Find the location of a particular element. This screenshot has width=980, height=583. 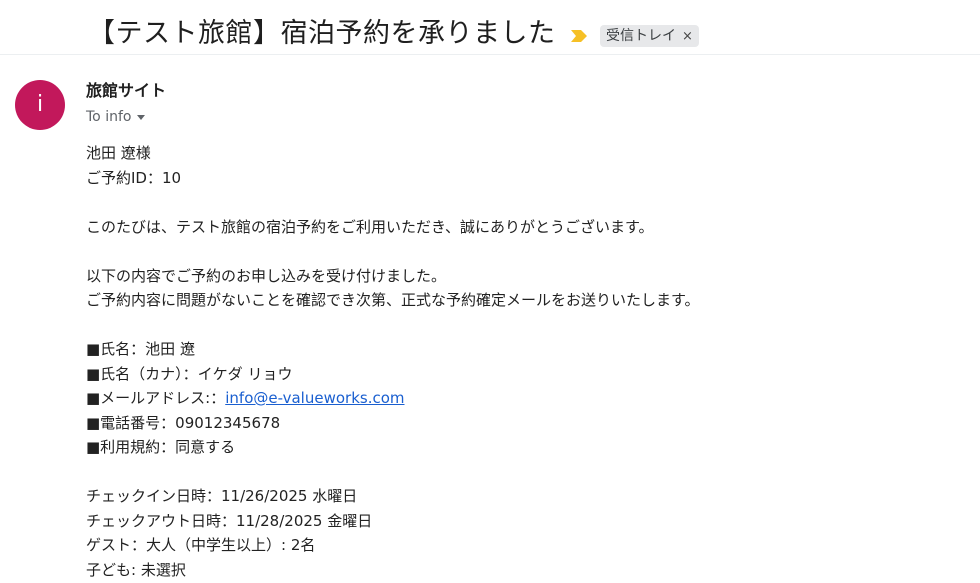

body-children: 子ども: 未選択 is located at coordinates (136, 569).